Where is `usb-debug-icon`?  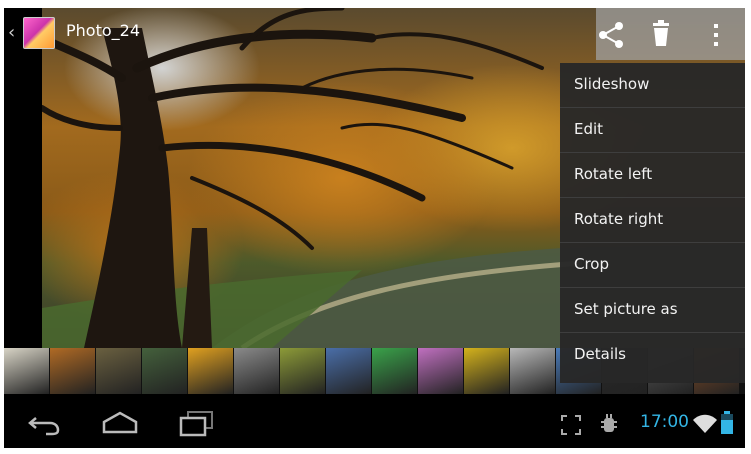 usb-debug-icon is located at coordinates (609, 423).